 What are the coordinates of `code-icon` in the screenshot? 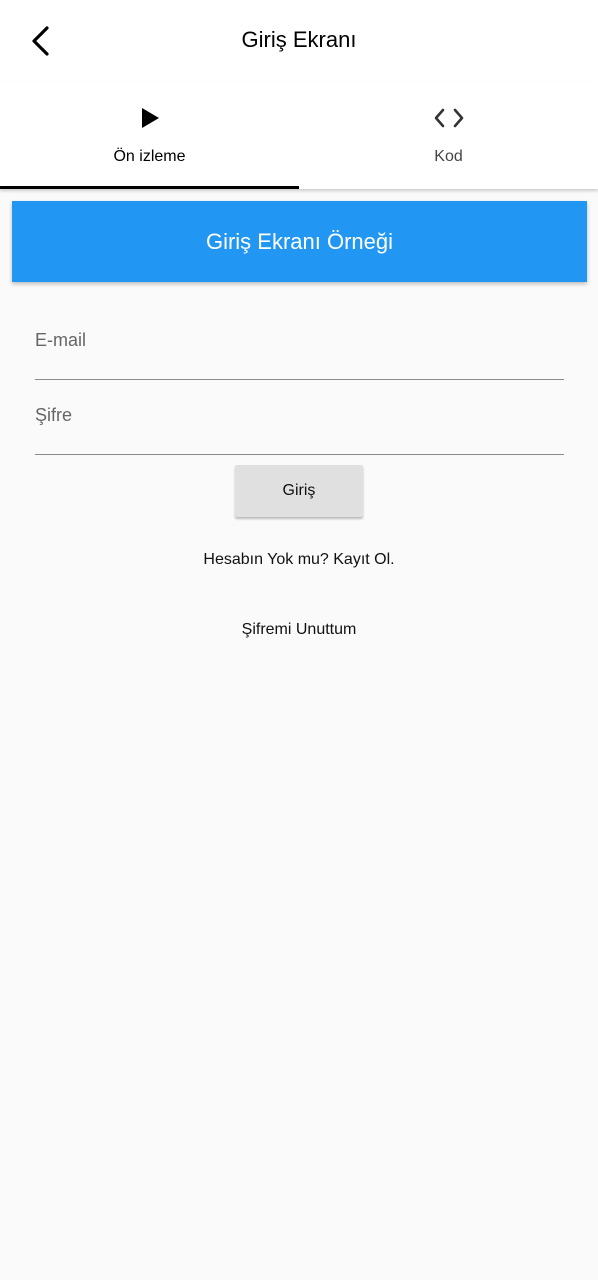 It's located at (448, 118).